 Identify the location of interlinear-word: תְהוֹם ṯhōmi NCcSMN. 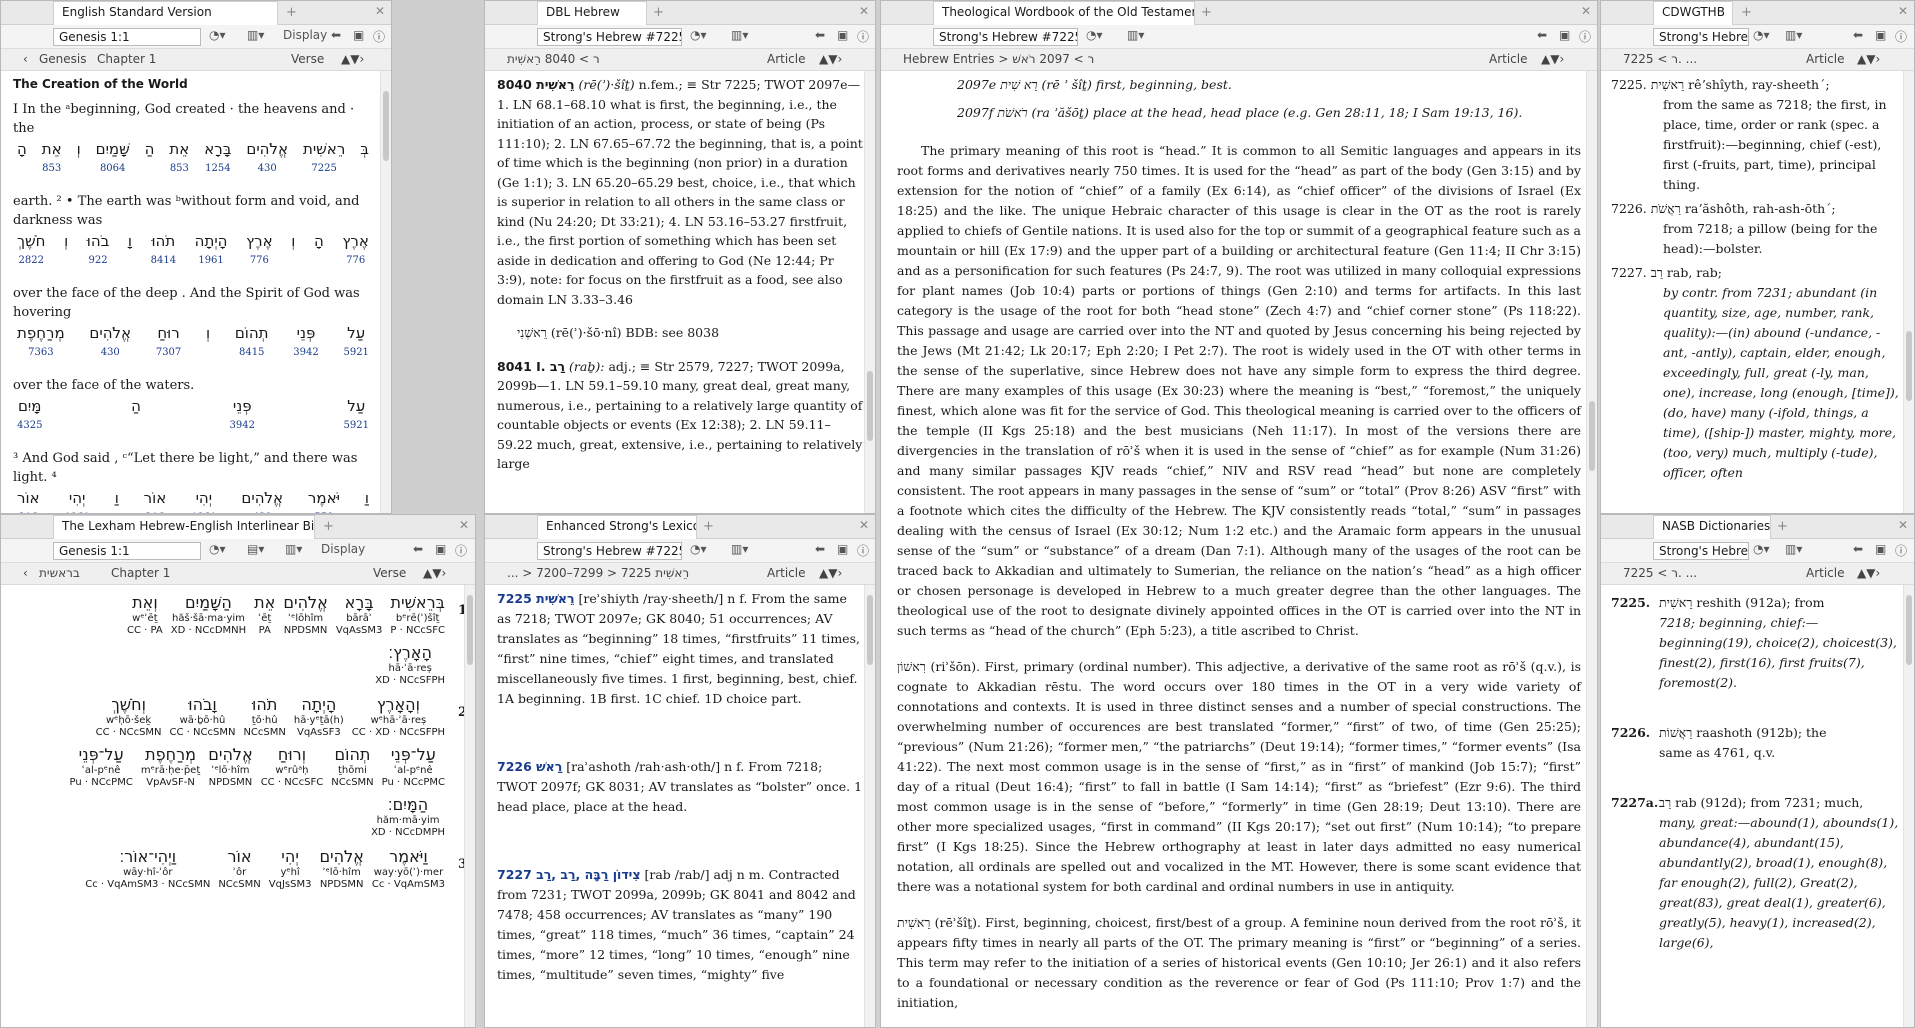
(352, 767).